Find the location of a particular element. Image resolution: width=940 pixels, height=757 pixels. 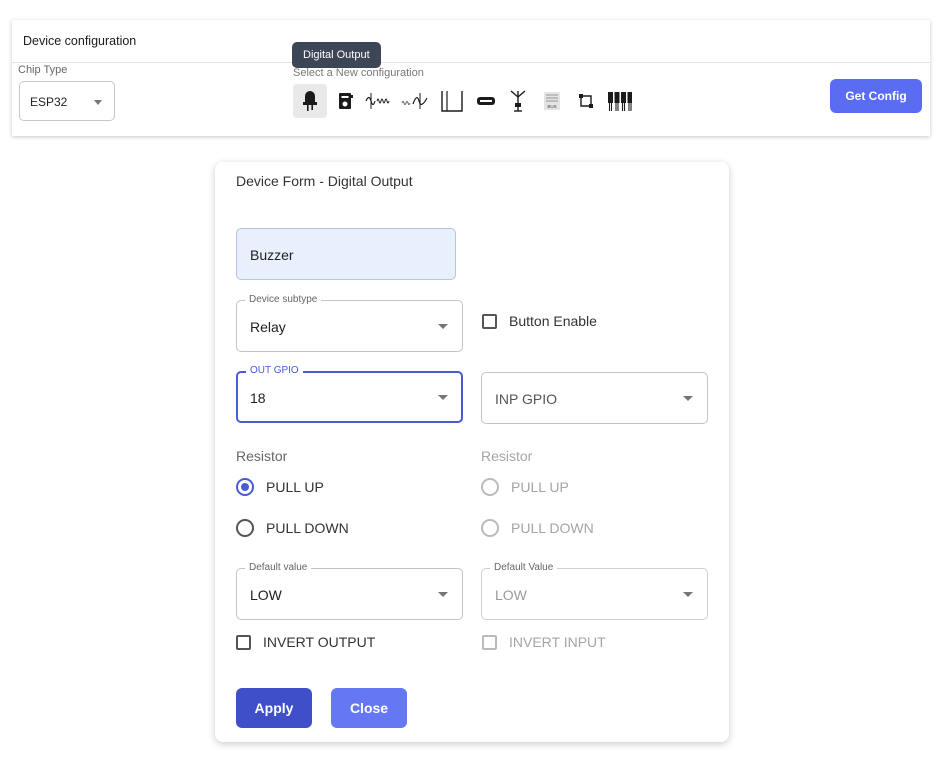

pull-down-option-output: PULL DOWN is located at coordinates (292, 528).